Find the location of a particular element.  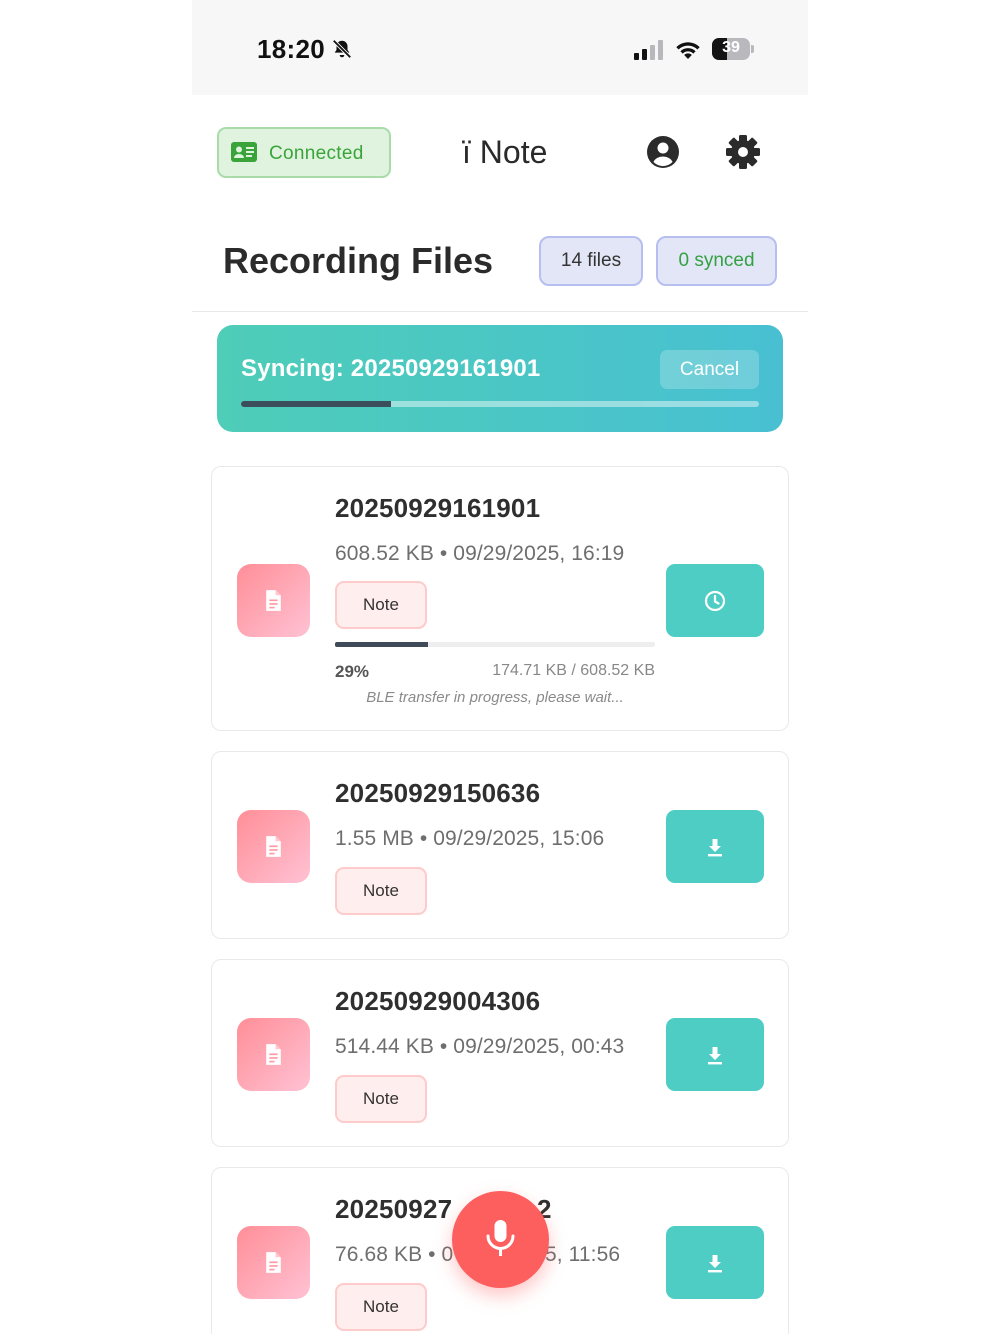

cellular-signal-icon is located at coordinates (648, 50).